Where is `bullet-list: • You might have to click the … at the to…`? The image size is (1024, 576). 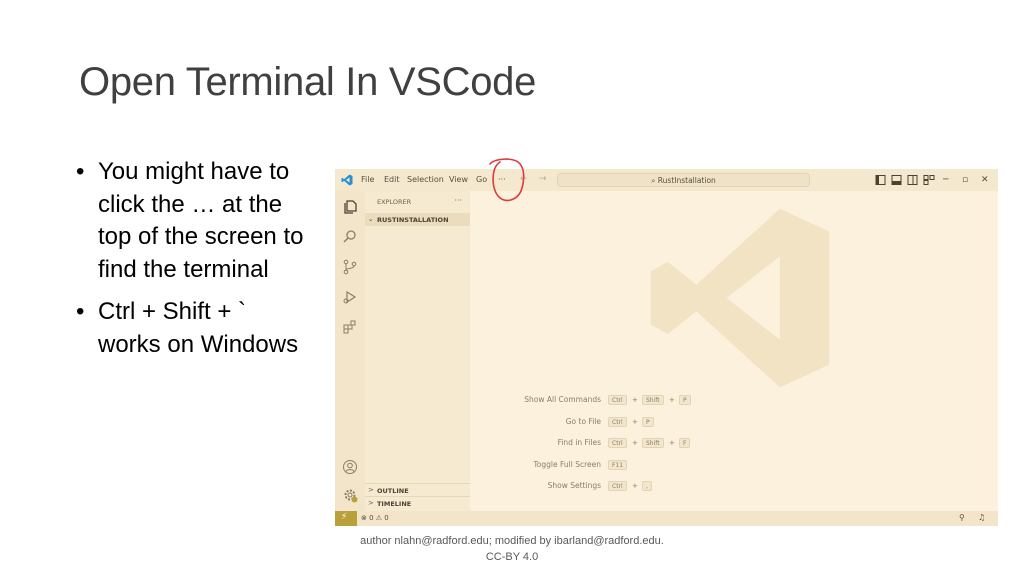 bullet-list: • You might have to click the … at the to… is located at coordinates (191, 263).